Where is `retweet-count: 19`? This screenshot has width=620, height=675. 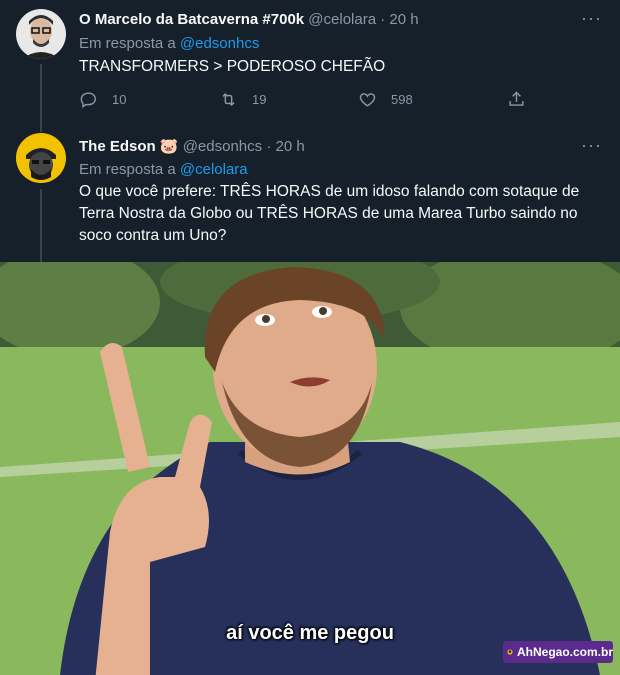
retweet-count: 19 is located at coordinates (259, 99).